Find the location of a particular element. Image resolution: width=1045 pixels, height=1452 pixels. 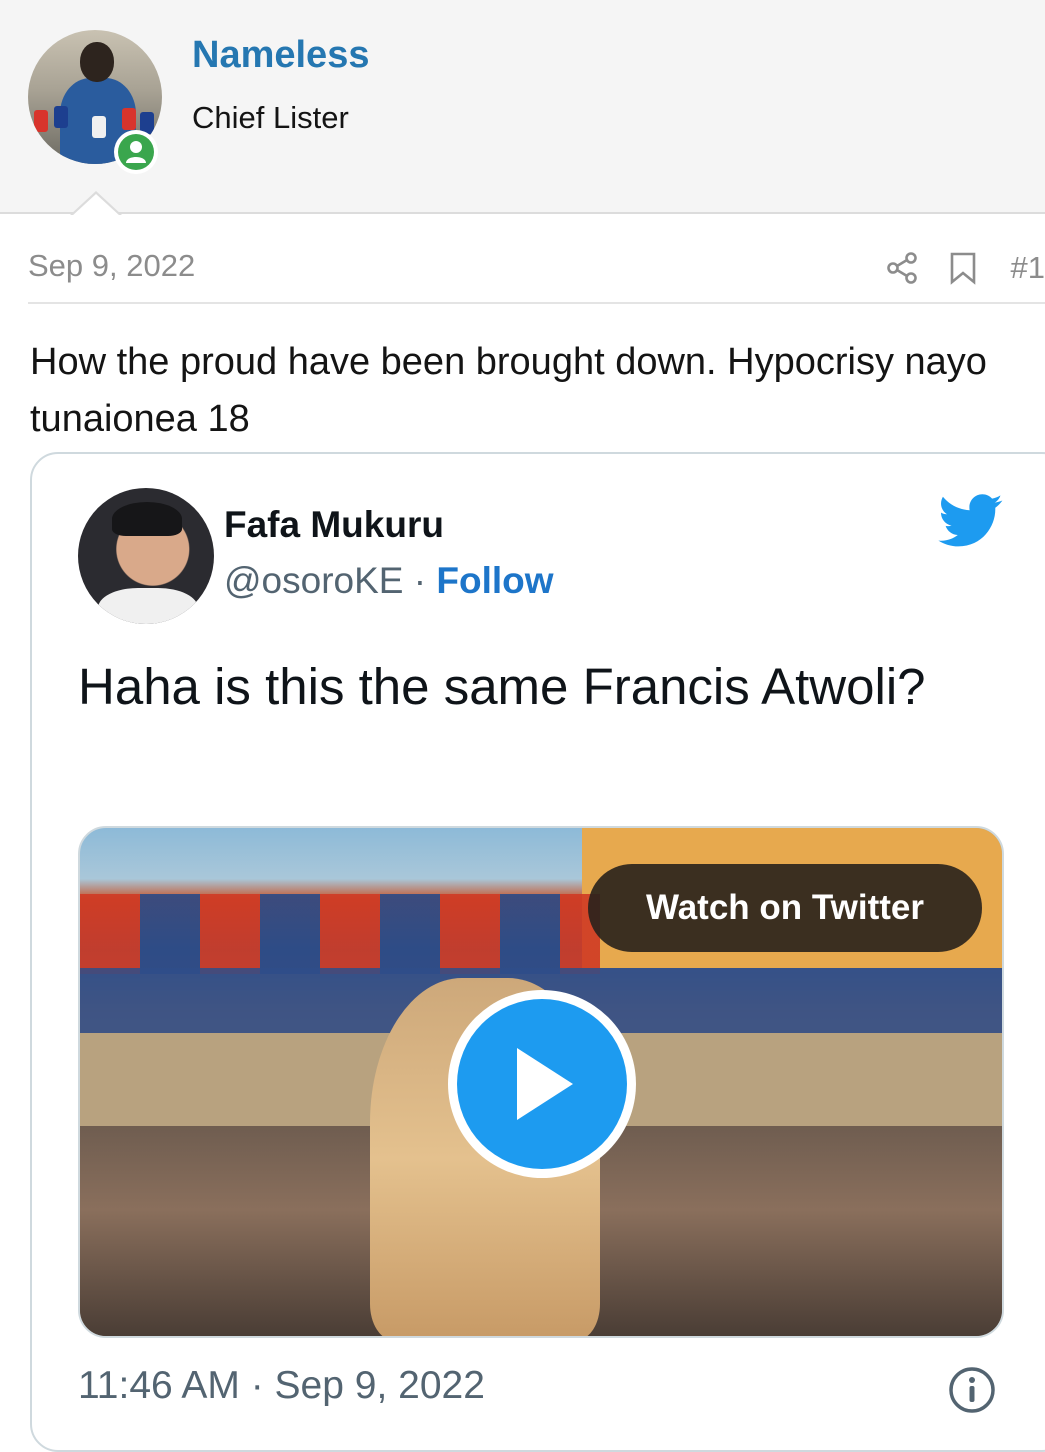

play-button is located at coordinates (542, 1084).